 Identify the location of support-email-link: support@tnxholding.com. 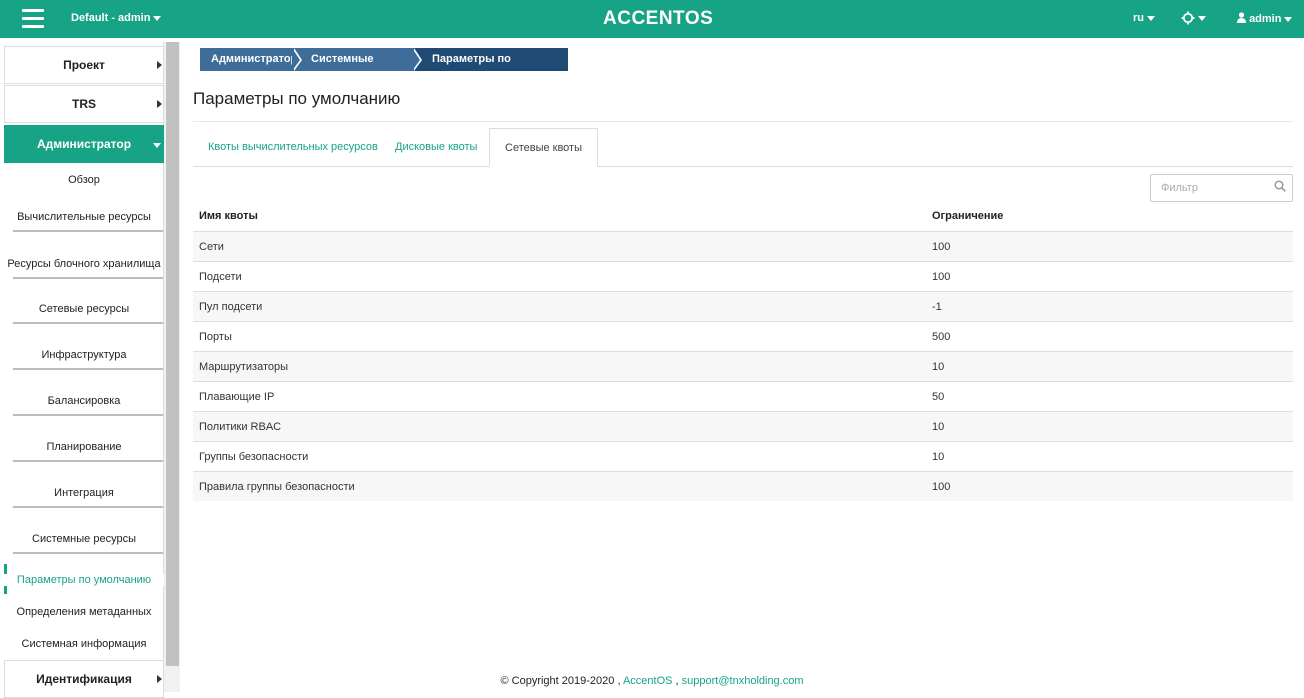
(743, 681).